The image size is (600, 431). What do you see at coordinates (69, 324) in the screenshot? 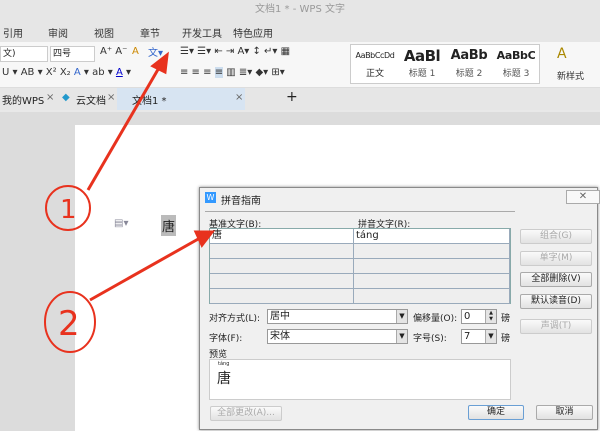
I see `annotation-2: 2` at bounding box center [69, 324].